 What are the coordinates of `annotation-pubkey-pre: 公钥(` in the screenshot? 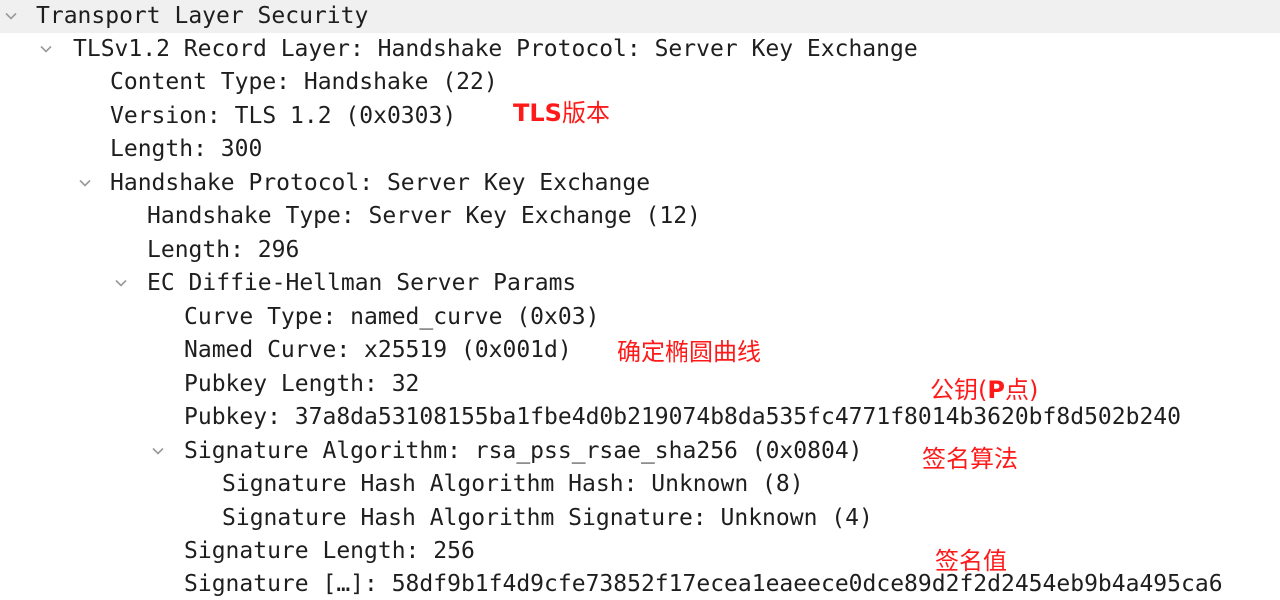 It's located at (959, 390).